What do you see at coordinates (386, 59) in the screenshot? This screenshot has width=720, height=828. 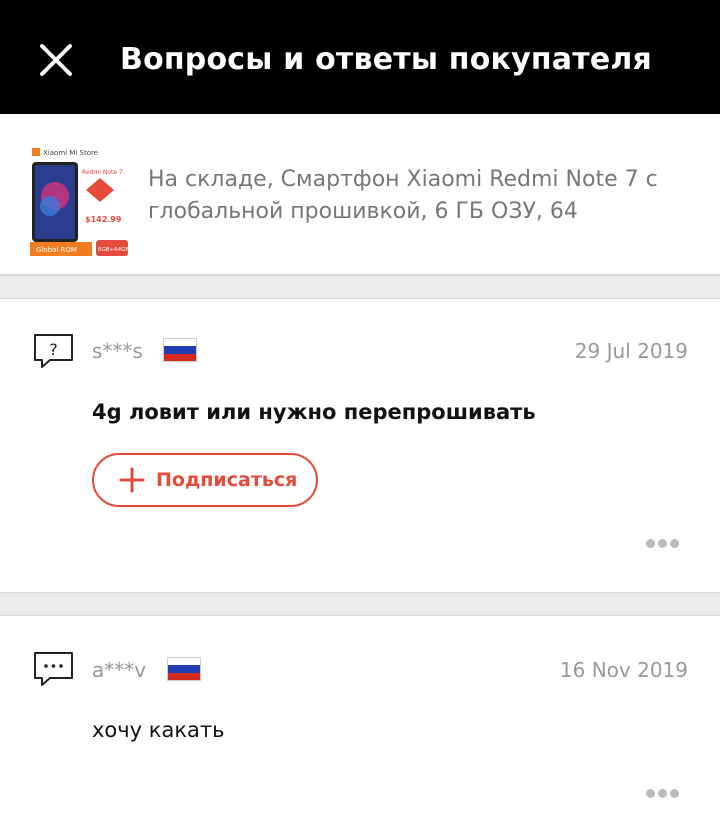 I see `page-title: Вопросы и ответы покупателя` at bounding box center [386, 59].